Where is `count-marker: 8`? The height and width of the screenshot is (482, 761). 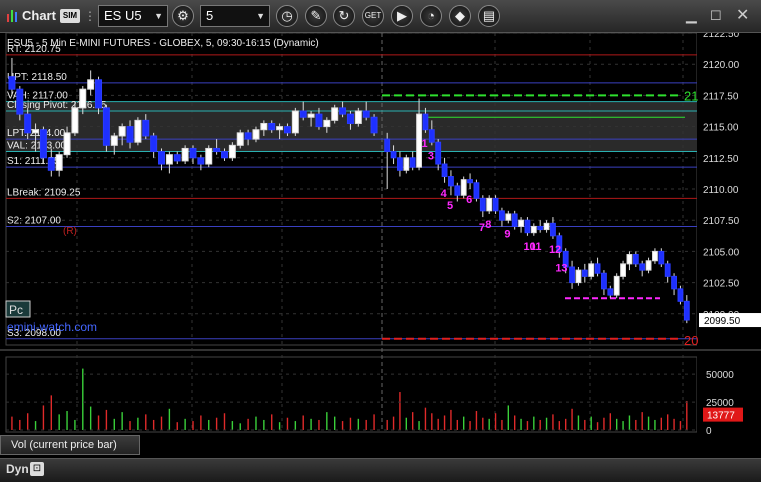
count-marker: 8 is located at coordinates (488, 225).